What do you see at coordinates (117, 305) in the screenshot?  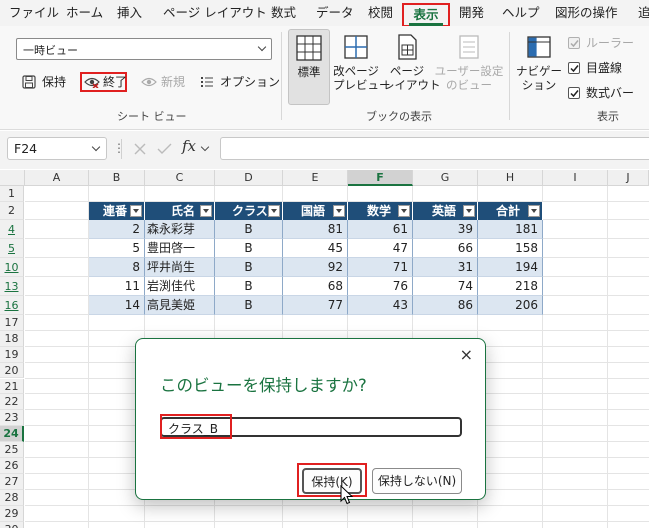 I see `table-cell: 14` at bounding box center [117, 305].